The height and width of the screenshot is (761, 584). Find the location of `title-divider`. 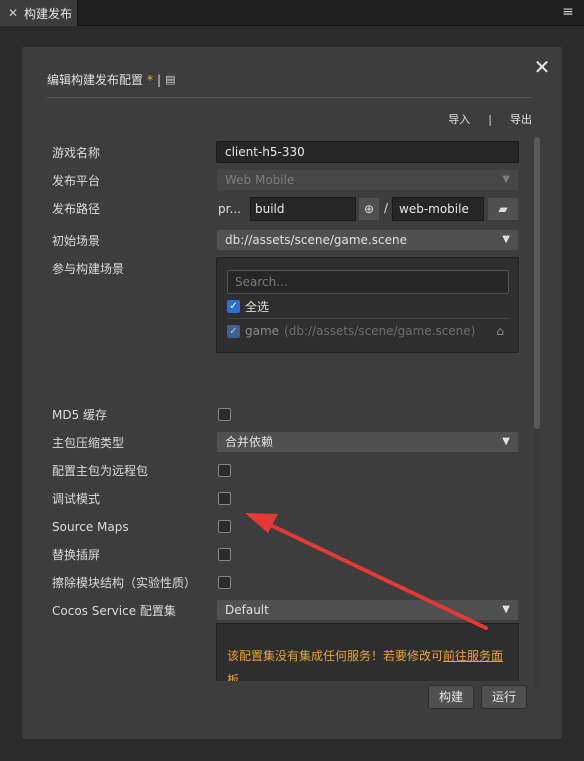

title-divider is located at coordinates (289, 97).